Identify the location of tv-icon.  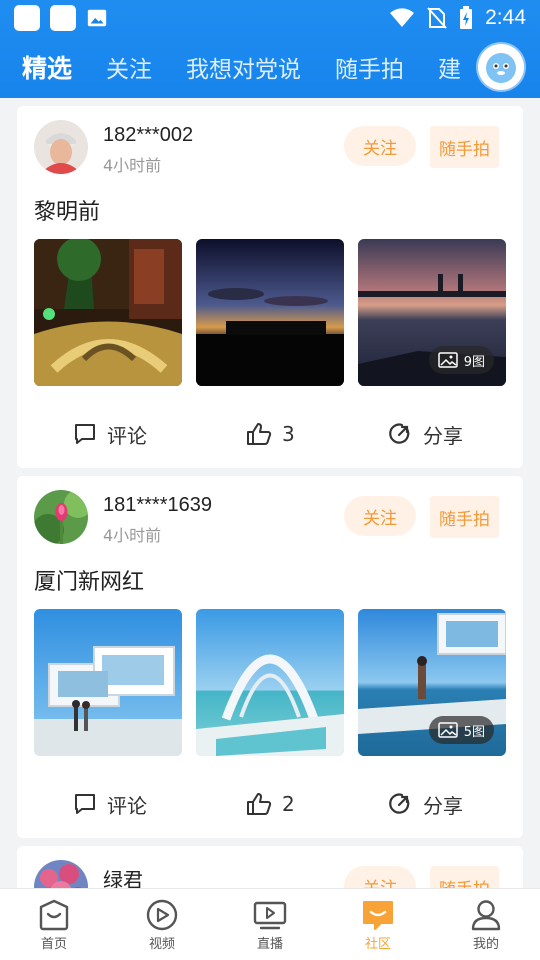
(270, 915).